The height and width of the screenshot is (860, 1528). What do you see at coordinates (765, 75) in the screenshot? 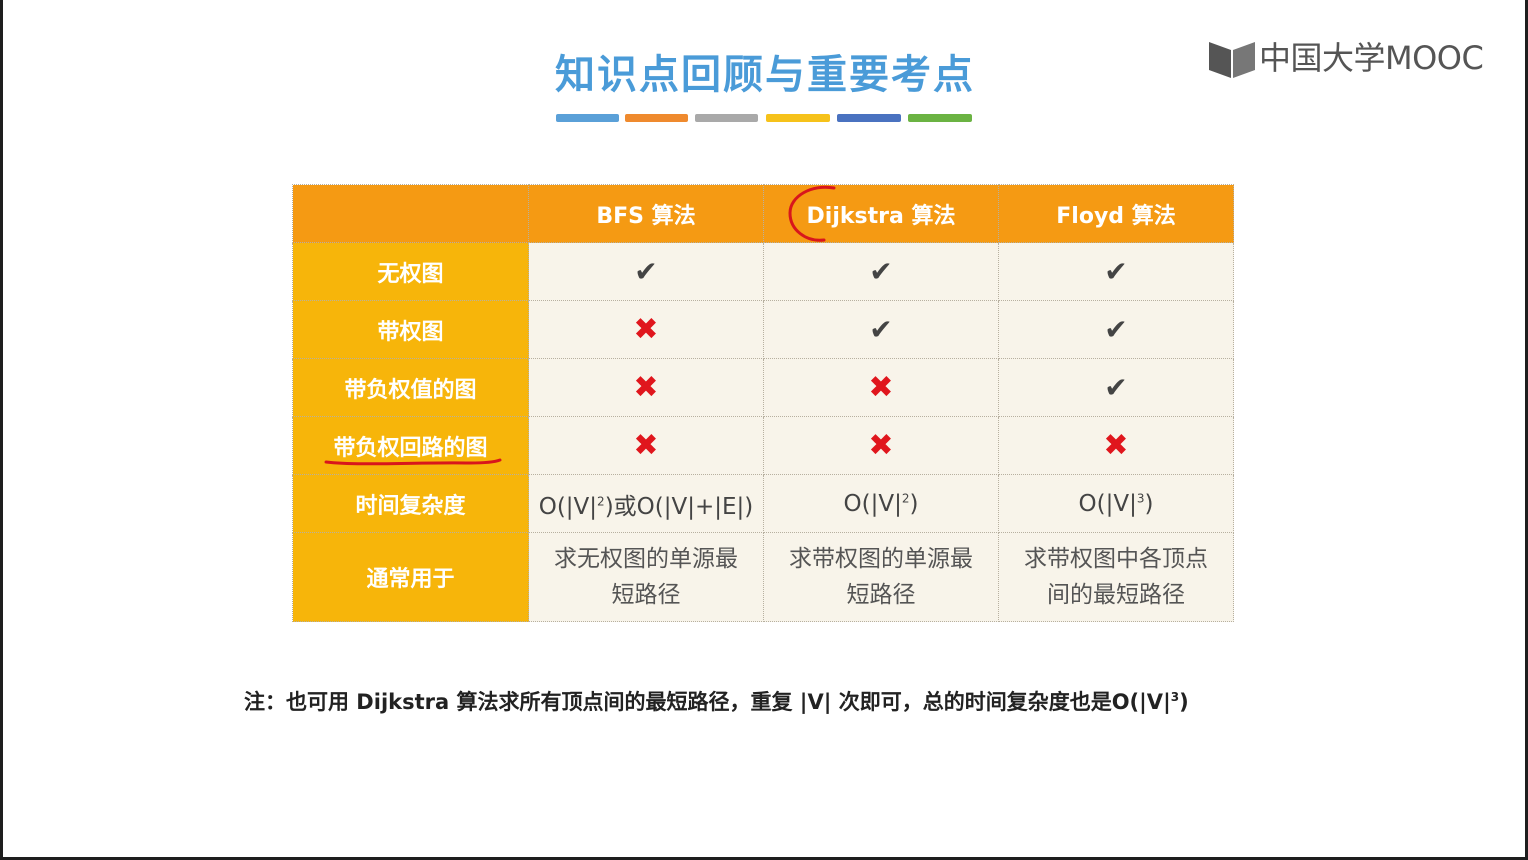
I see `slide-title: 知识点回顾与重要考点` at bounding box center [765, 75].